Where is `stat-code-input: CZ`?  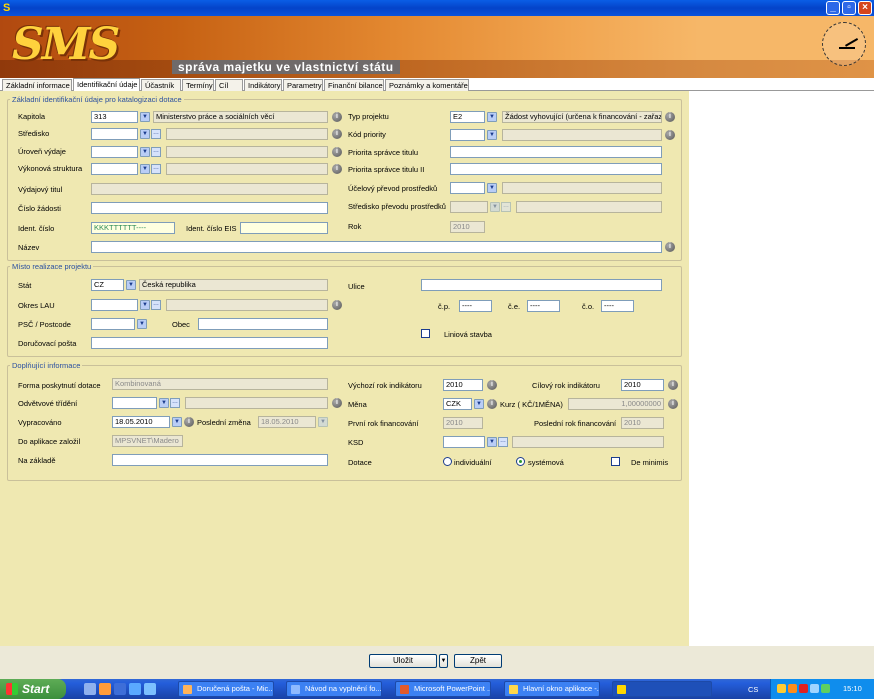 stat-code-input: CZ is located at coordinates (107, 285).